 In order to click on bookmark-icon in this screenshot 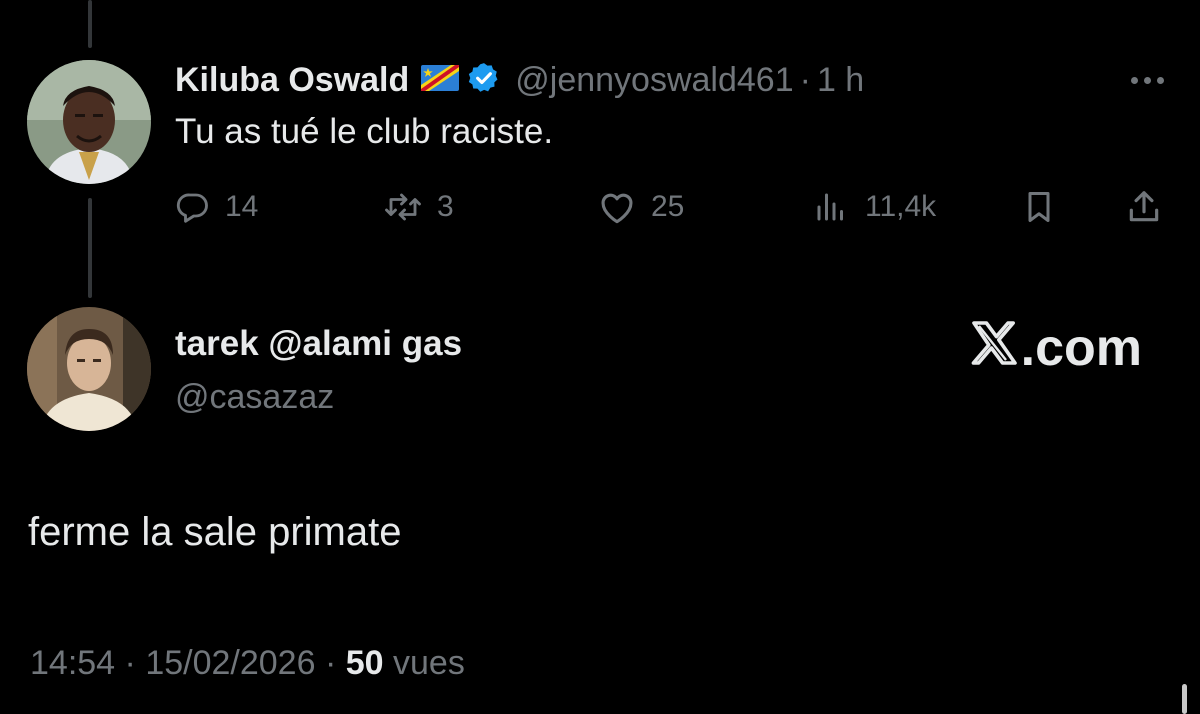, I will do `click(1039, 207)`.